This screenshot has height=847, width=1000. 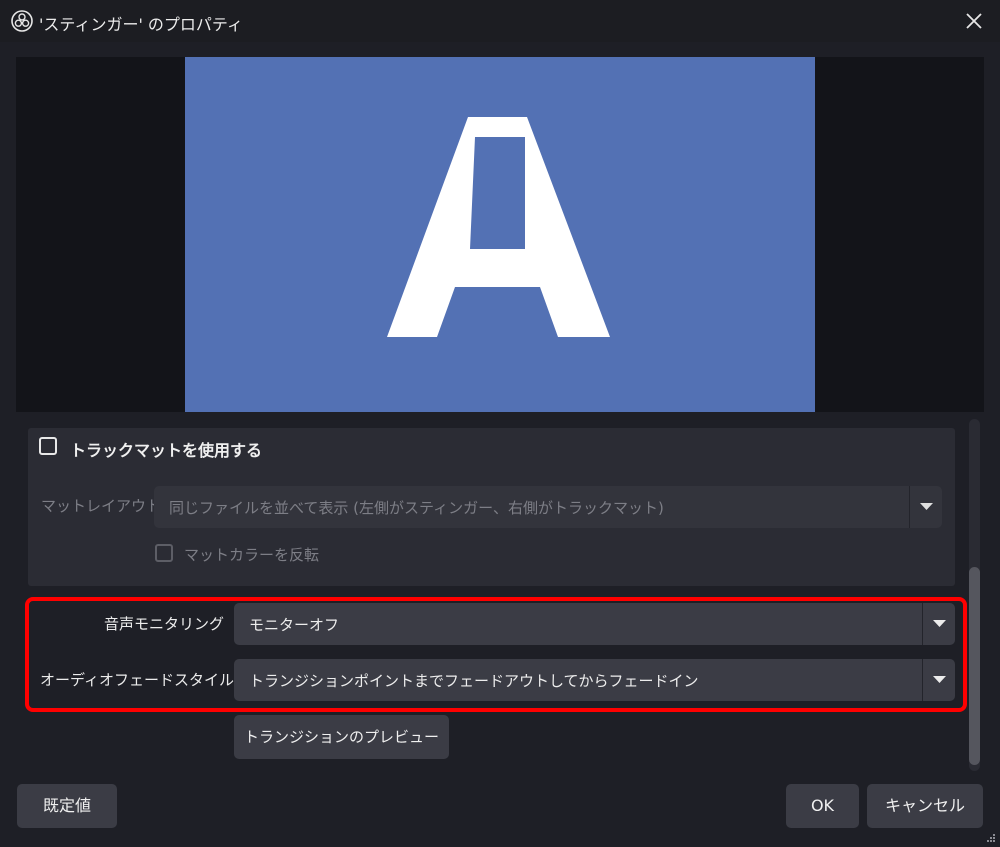 What do you see at coordinates (500, 21) in the screenshot?
I see `title-bar: 'スティンガー' のプロパティ` at bounding box center [500, 21].